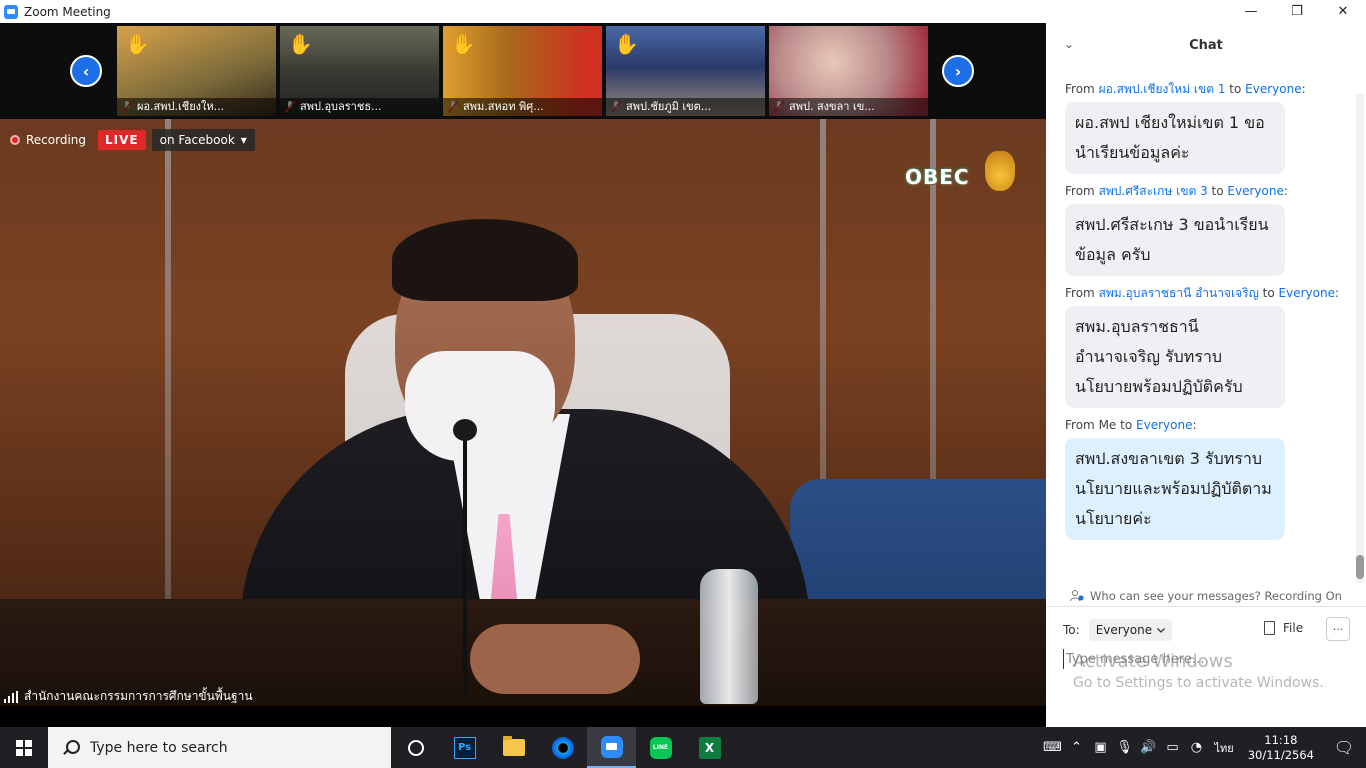  What do you see at coordinates (1000, 171) in the screenshot?
I see `emblem-icon` at bounding box center [1000, 171].